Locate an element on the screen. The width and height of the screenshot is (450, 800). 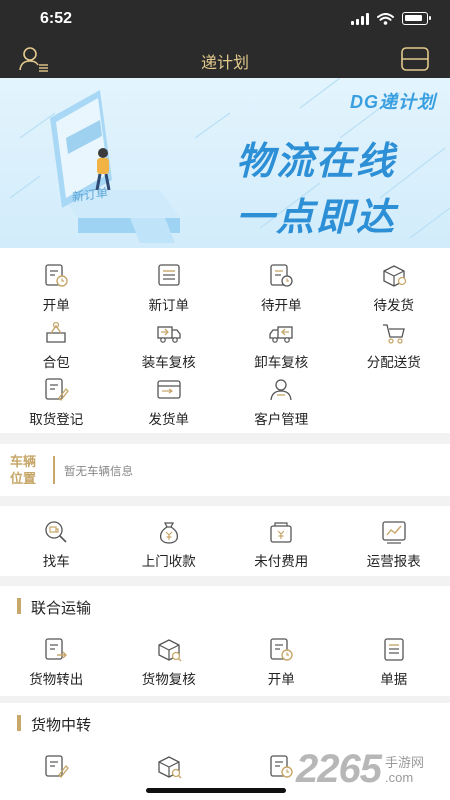
customers-icon is located at coordinates (281, 389).